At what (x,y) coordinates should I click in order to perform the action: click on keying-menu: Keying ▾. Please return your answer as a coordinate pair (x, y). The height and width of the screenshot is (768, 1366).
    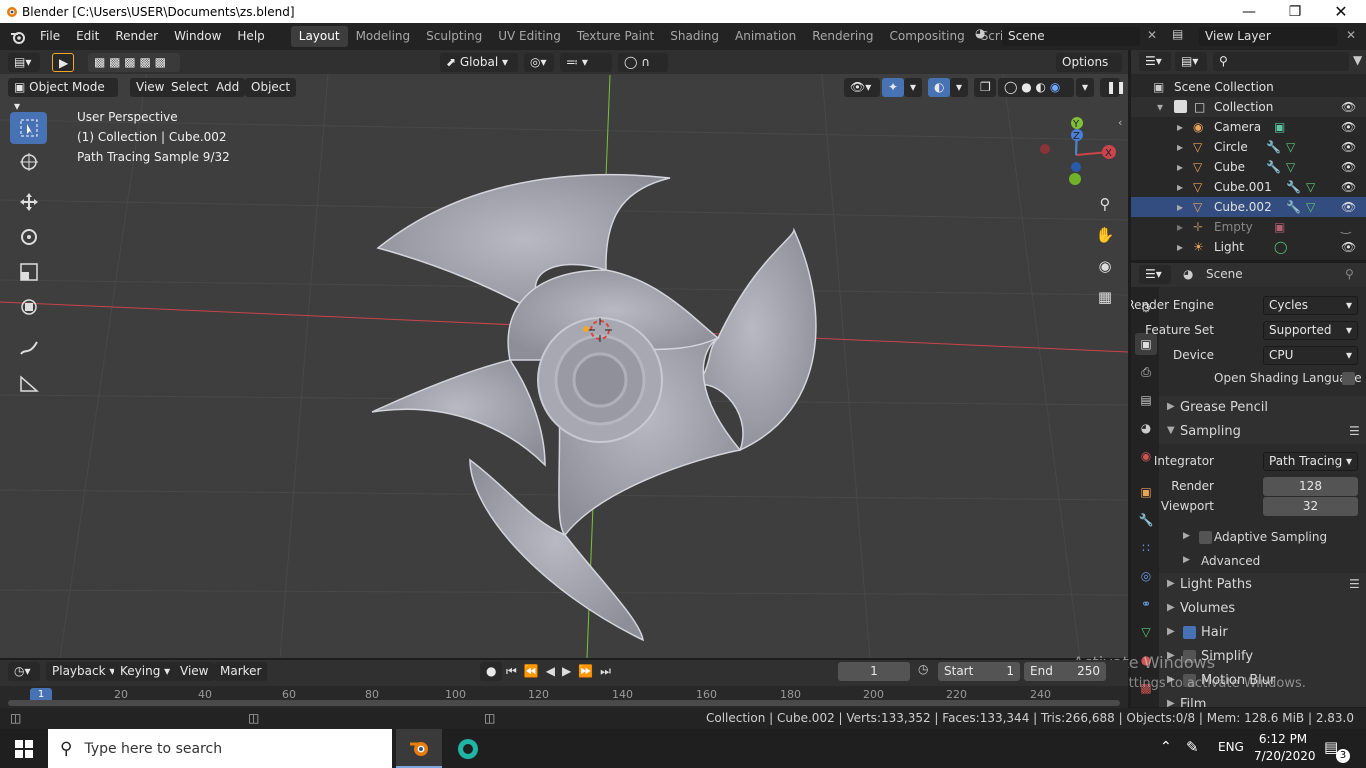
    Looking at the image, I should click on (145, 671).